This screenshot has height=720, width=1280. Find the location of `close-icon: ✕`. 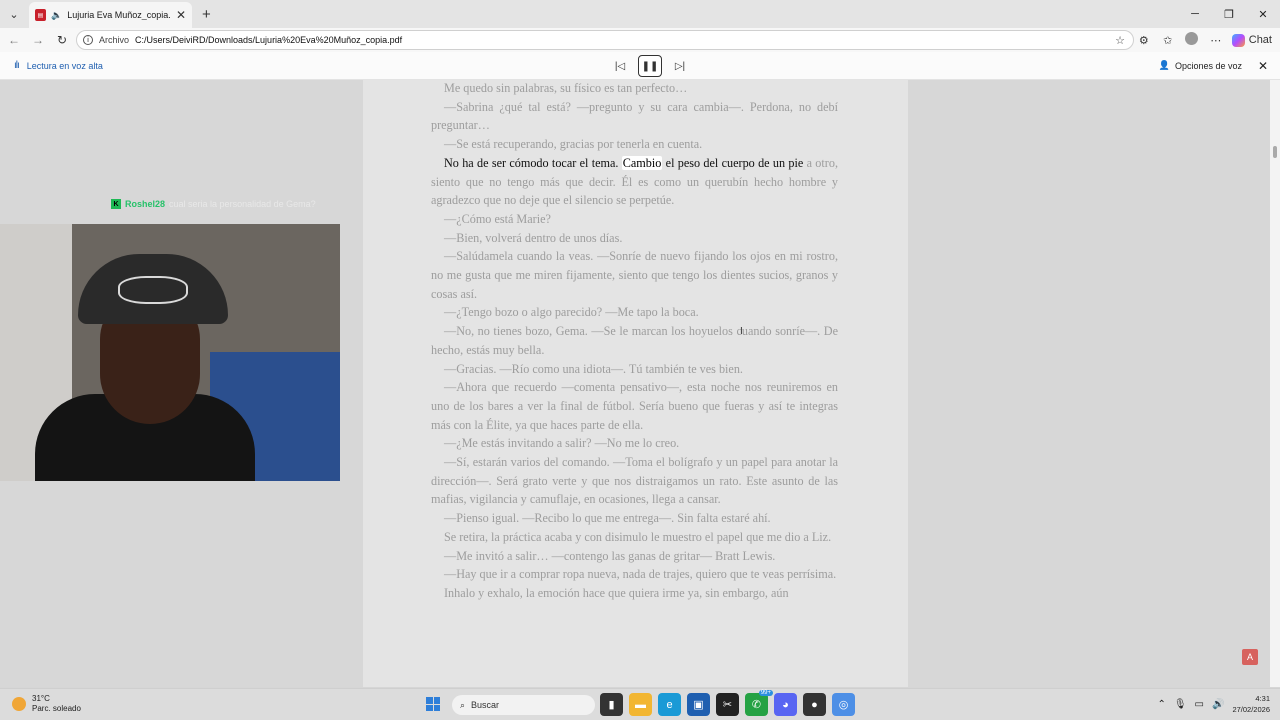

close-icon: ✕ is located at coordinates (181, 15).